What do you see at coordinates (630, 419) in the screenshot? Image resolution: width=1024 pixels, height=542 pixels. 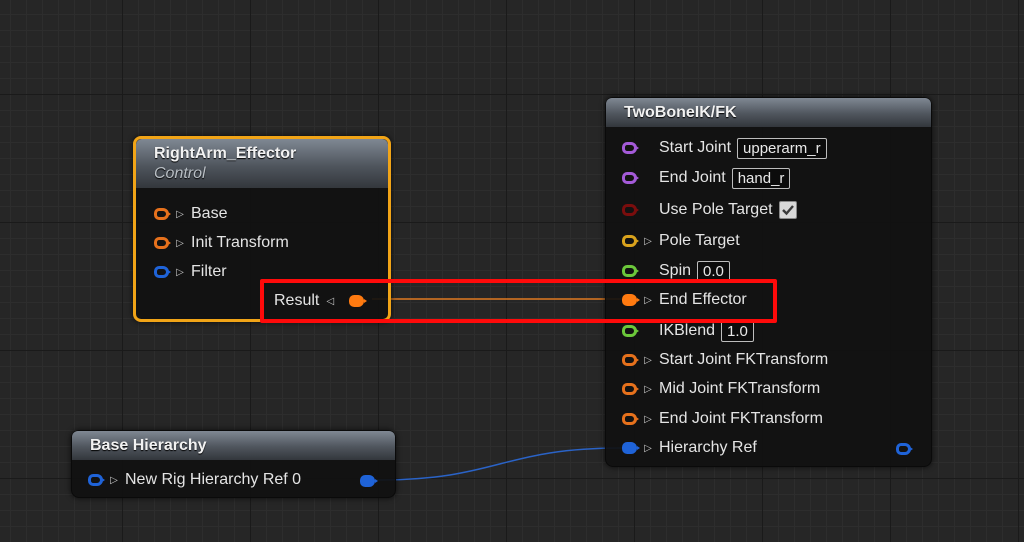 I see `pin-end-joint-fk-icon` at bounding box center [630, 419].